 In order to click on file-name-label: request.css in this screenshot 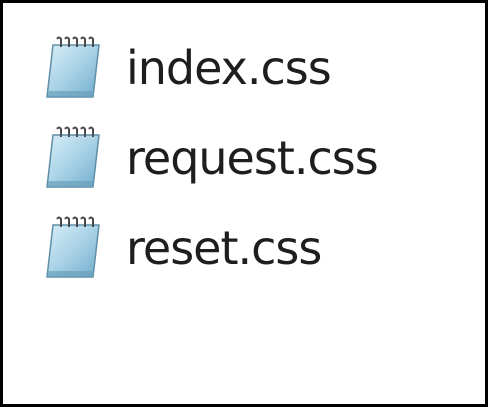, I will do `click(252, 158)`.